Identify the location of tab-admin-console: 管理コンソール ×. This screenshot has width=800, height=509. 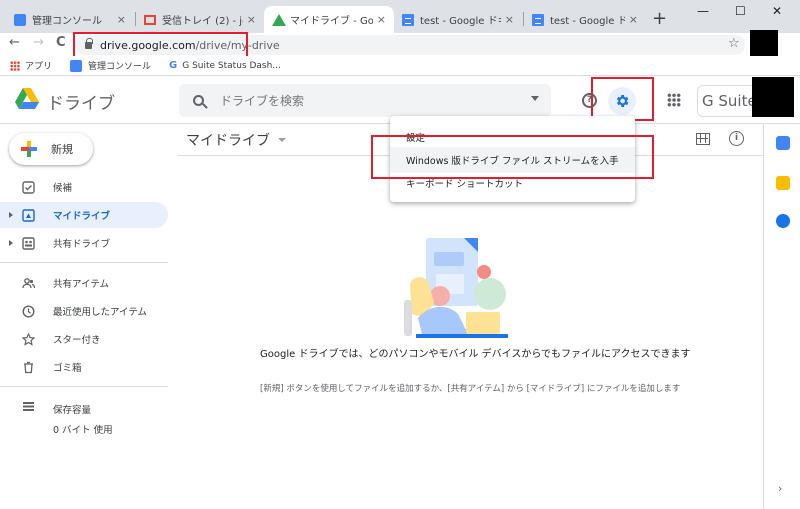
(70, 19).